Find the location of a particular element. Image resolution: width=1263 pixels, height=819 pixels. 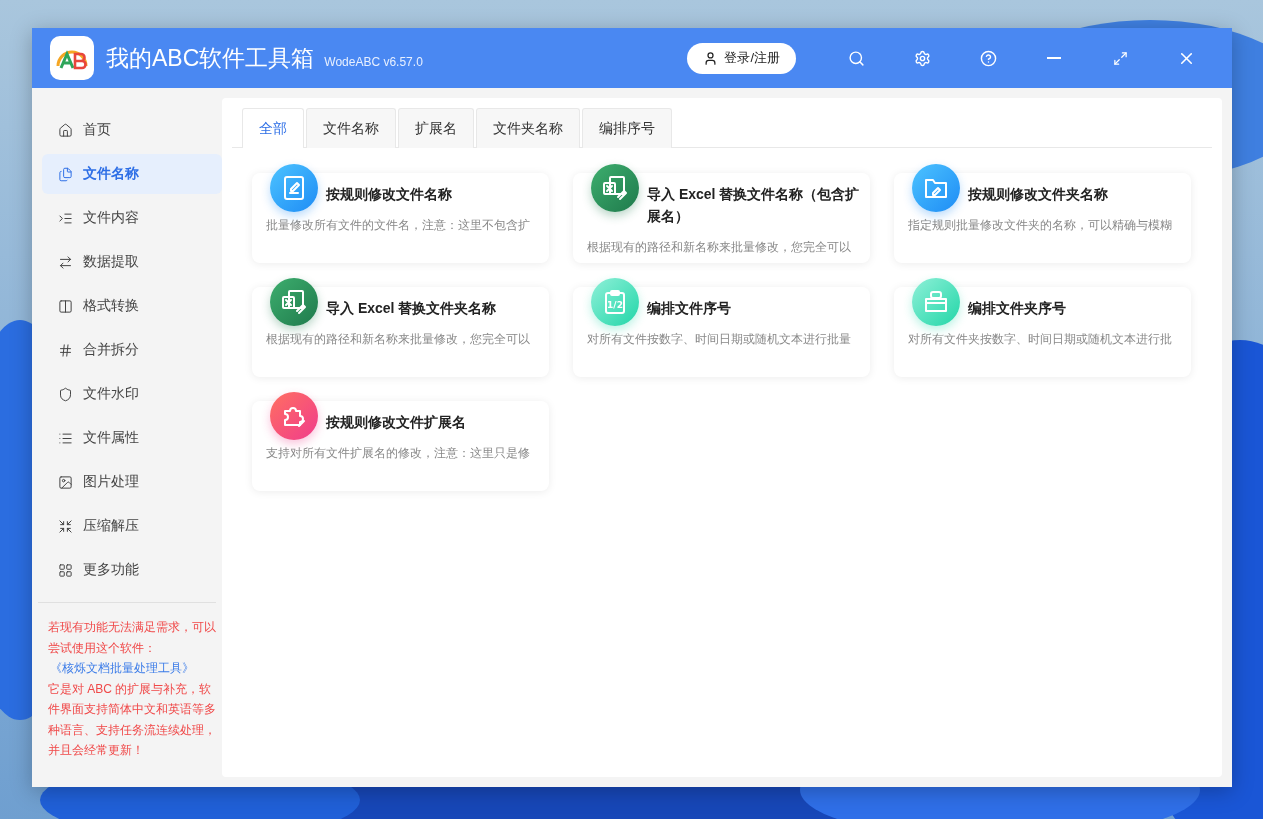

hash-icon is located at coordinates (65, 350).